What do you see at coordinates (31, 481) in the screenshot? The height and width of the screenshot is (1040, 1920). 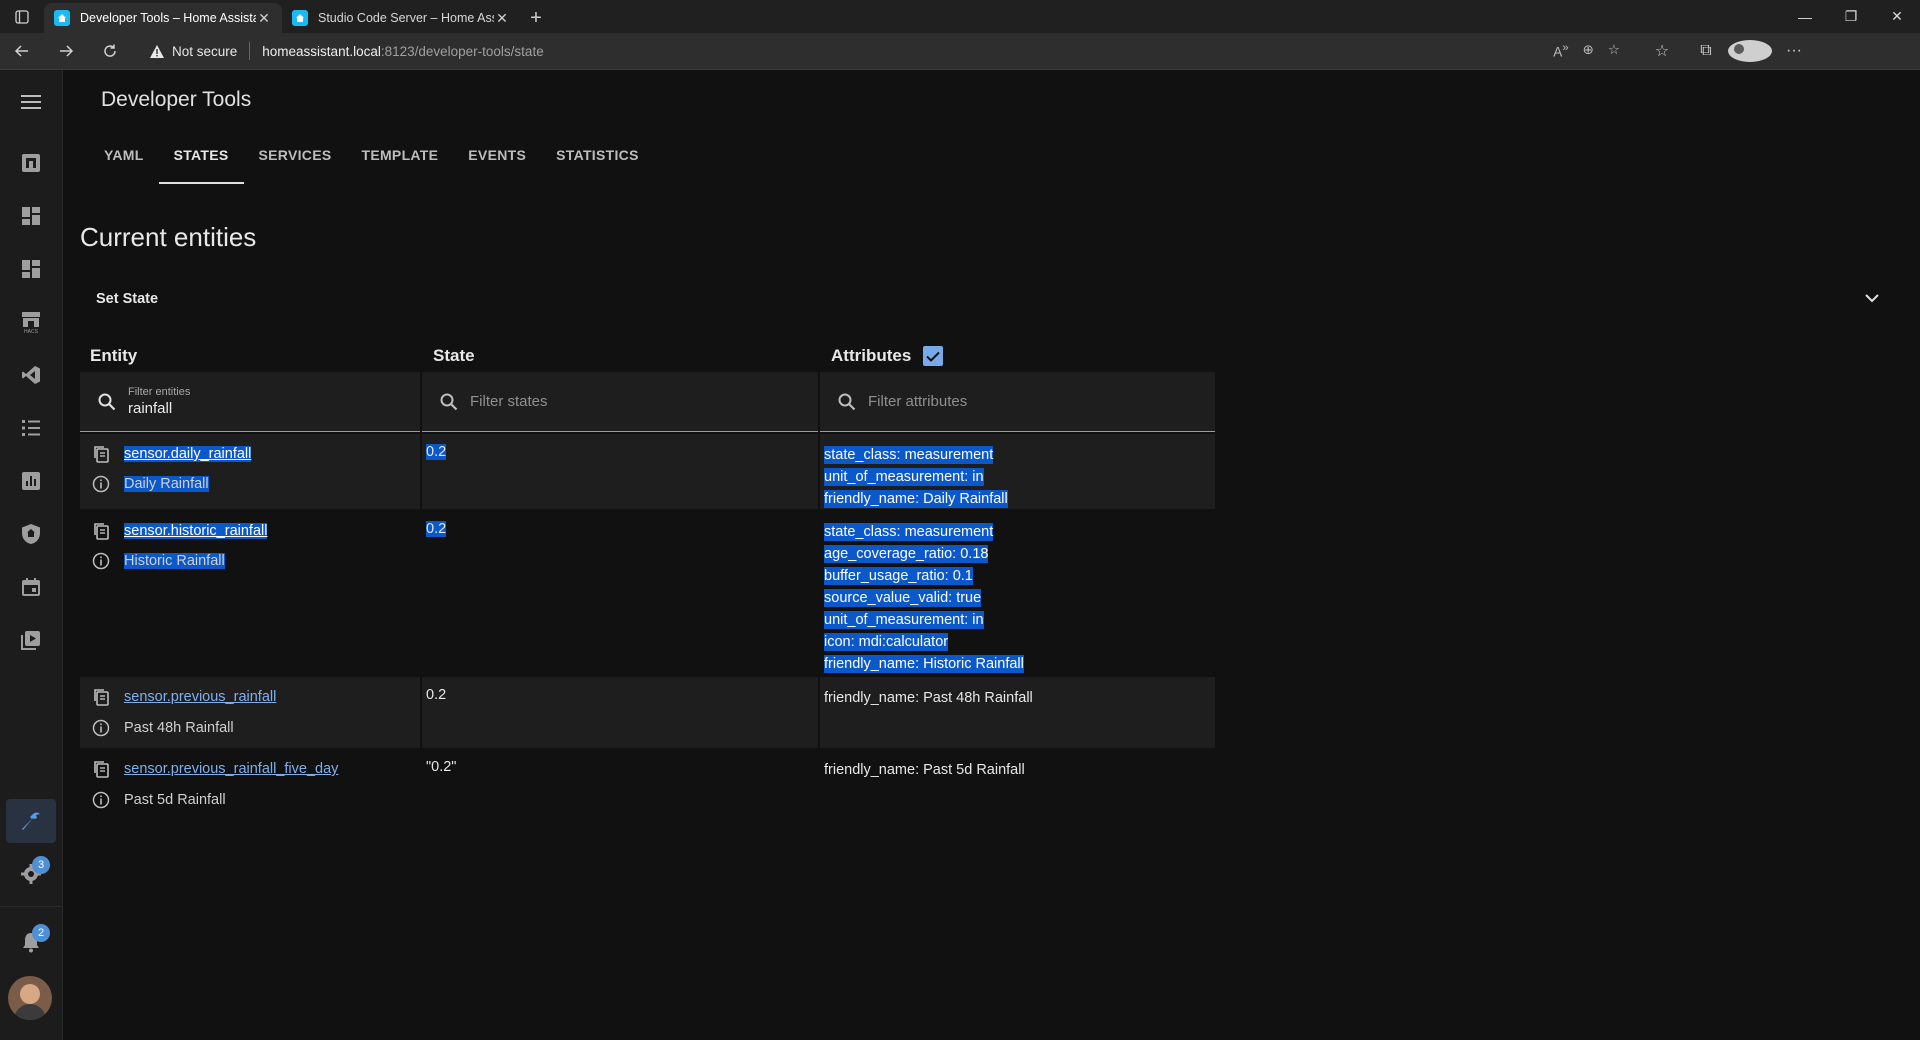 I see `history-icon` at bounding box center [31, 481].